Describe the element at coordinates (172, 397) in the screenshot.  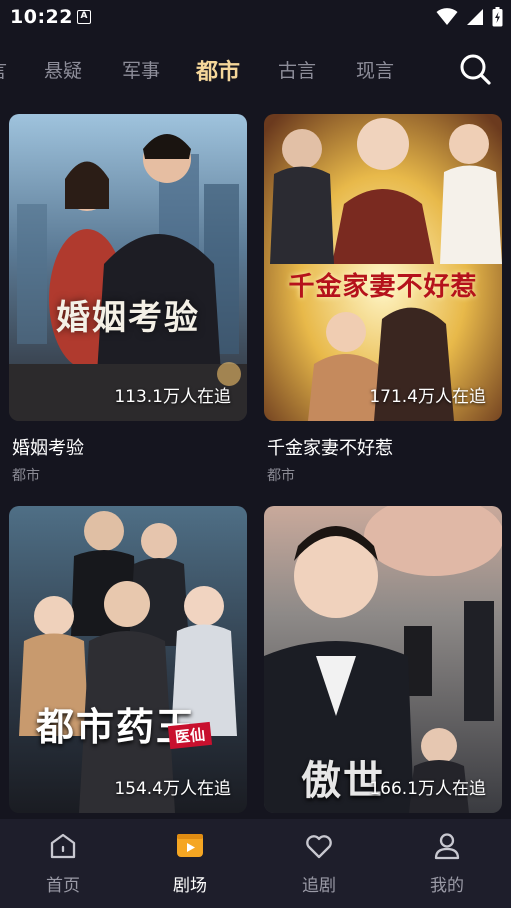
I see `view-count: 113.1万人在追` at that location.